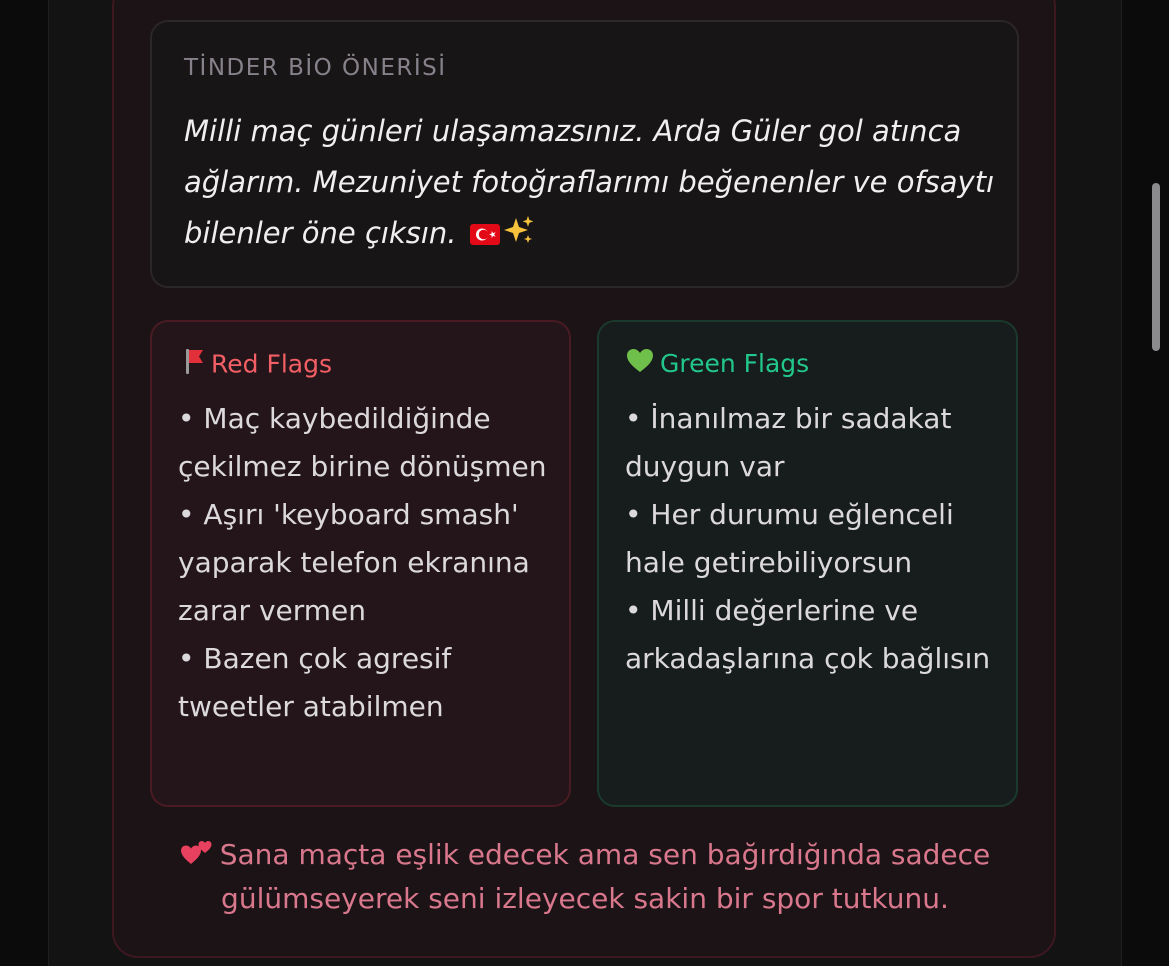 The width and height of the screenshot is (1169, 966). I want to click on green-flags-heading: Green Flags, so click(717, 364).